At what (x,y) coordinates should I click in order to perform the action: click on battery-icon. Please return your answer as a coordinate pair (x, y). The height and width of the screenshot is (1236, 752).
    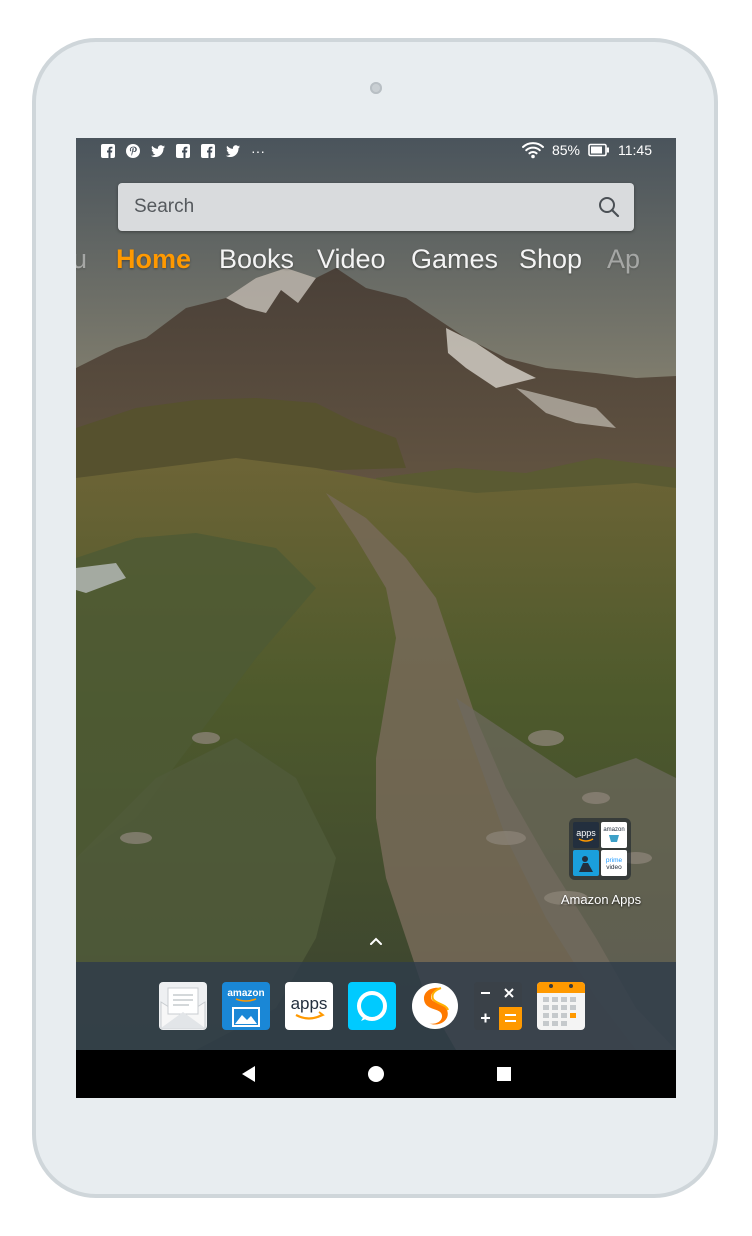
    Looking at the image, I should click on (599, 150).